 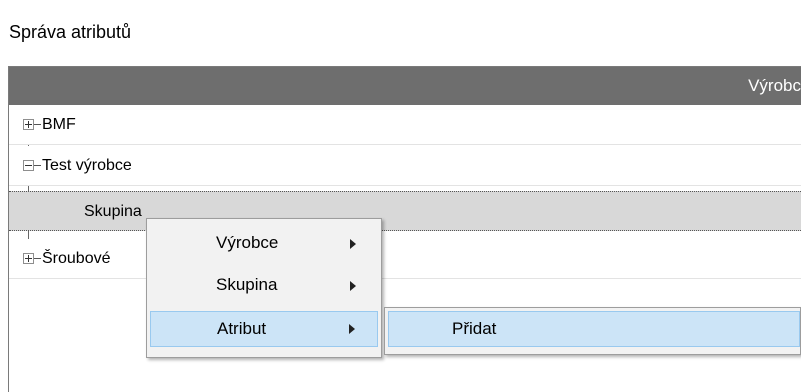 What do you see at coordinates (59, 124) in the screenshot?
I see `tree-row-label: BMF` at bounding box center [59, 124].